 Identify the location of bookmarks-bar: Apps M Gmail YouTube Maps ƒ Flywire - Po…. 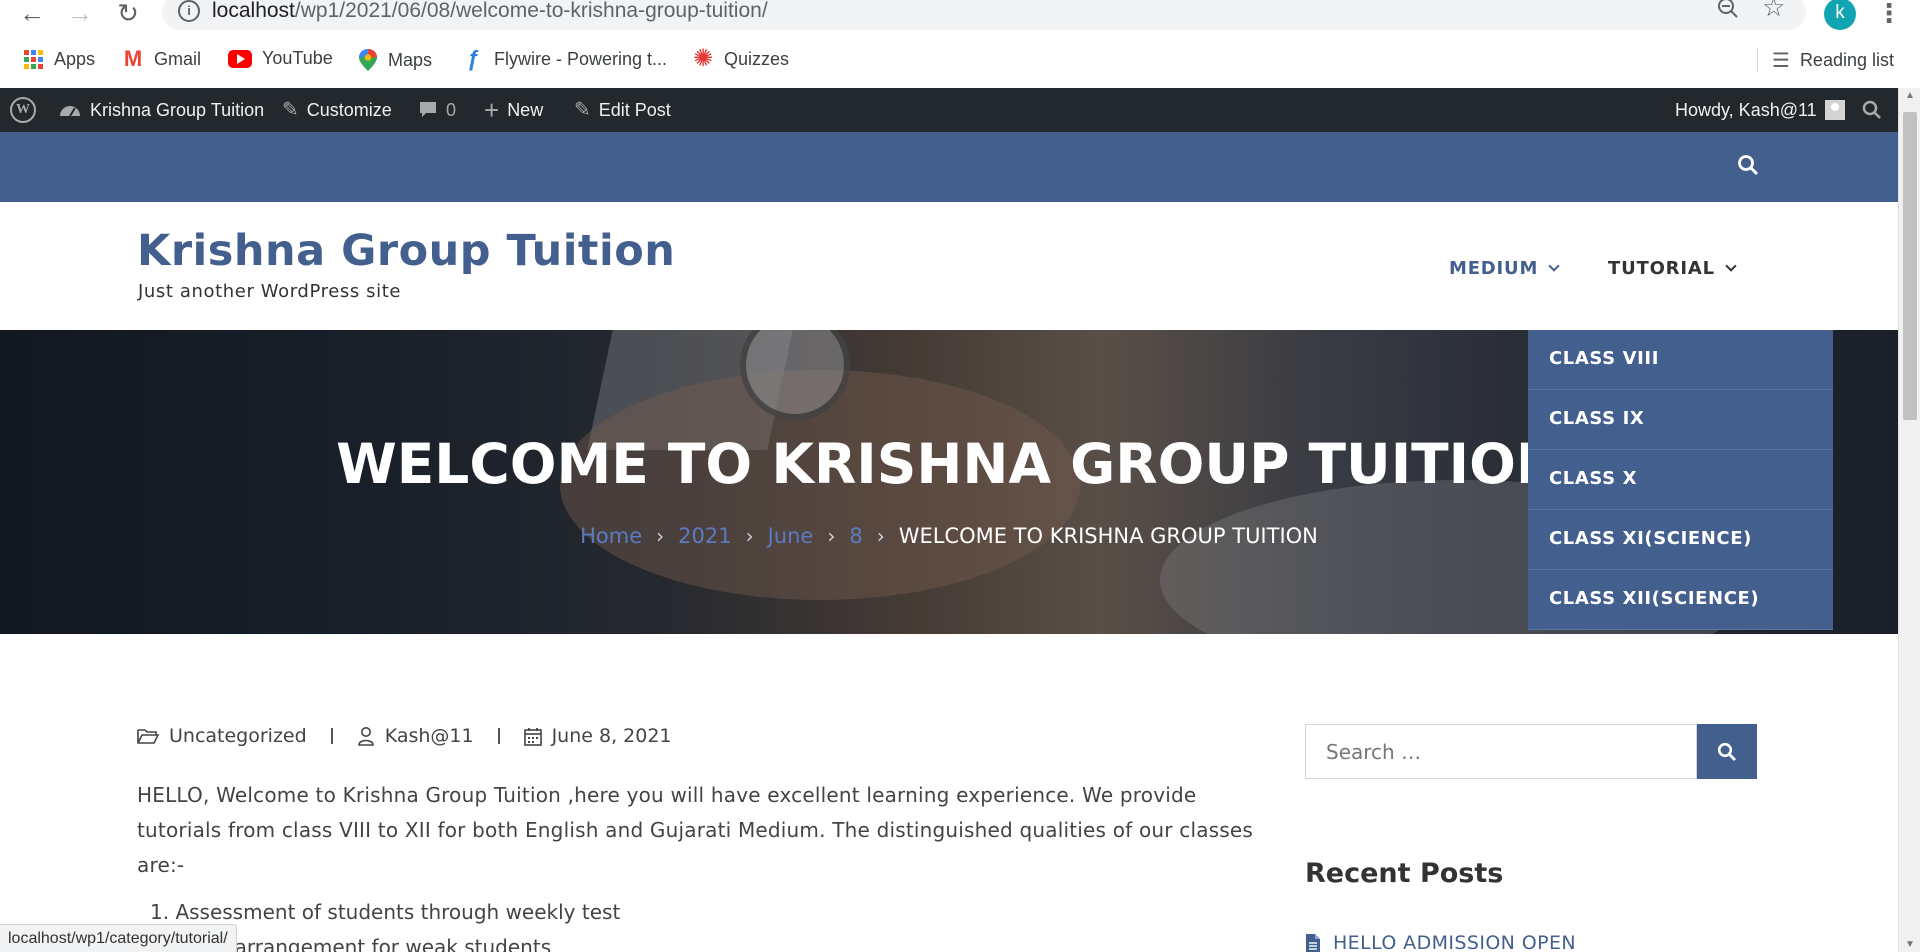
(960, 60).